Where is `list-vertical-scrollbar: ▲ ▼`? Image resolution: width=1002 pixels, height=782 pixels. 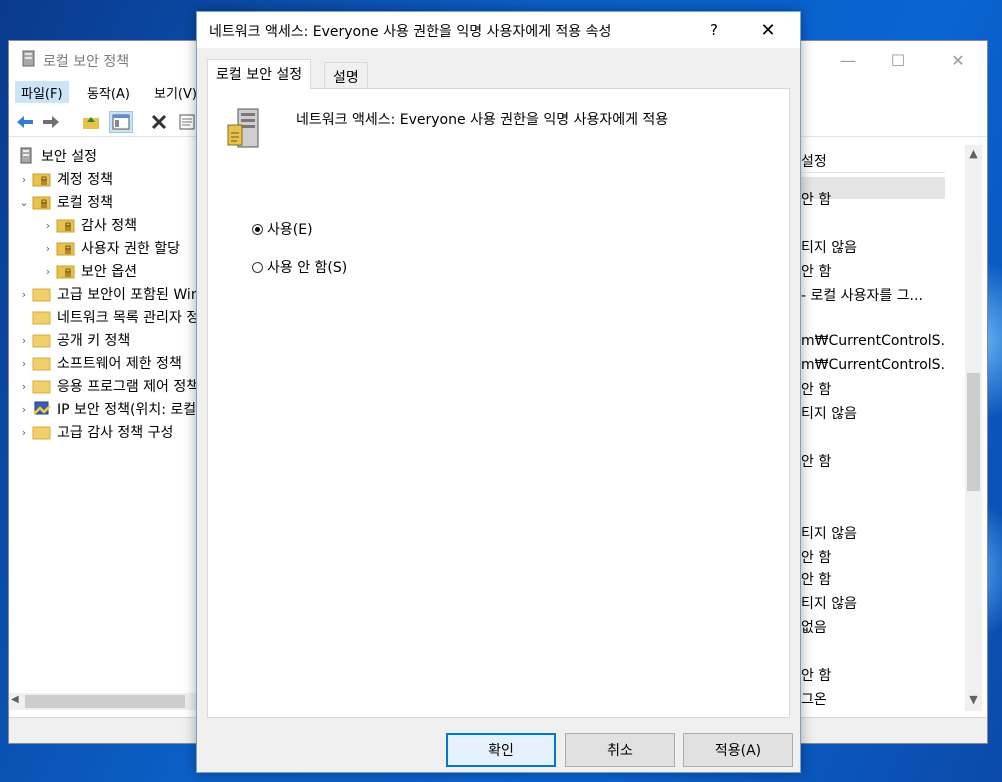
list-vertical-scrollbar: ▲ ▼ is located at coordinates (973, 428).